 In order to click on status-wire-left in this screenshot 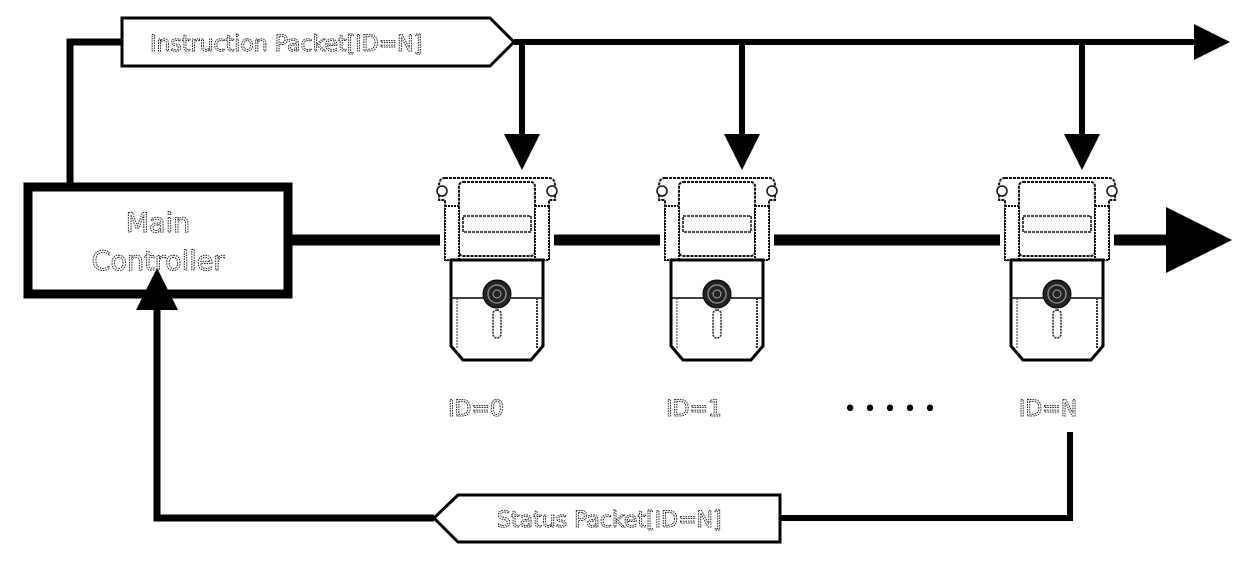, I will do `click(285, 395)`.